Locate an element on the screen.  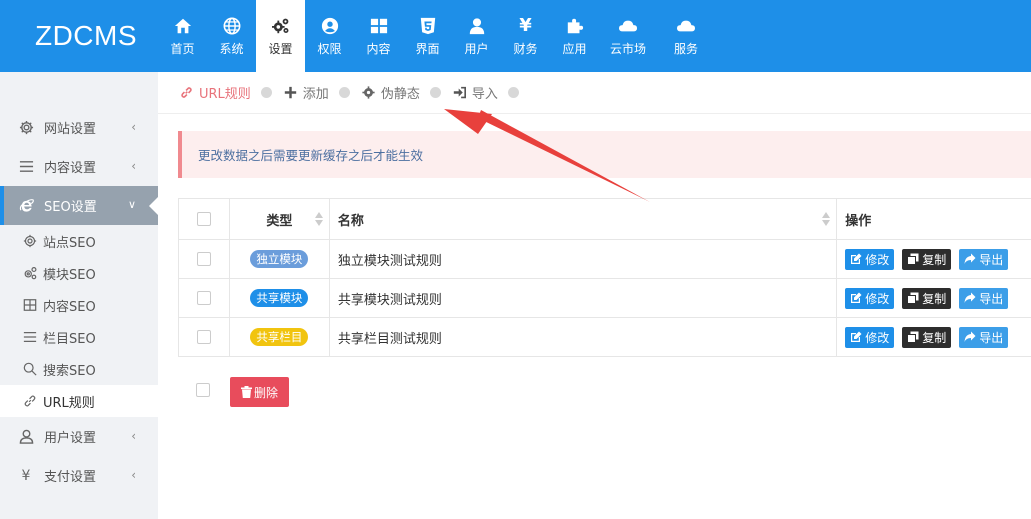
table-header-row: 类型 名称 操作 is located at coordinates (604, 219).